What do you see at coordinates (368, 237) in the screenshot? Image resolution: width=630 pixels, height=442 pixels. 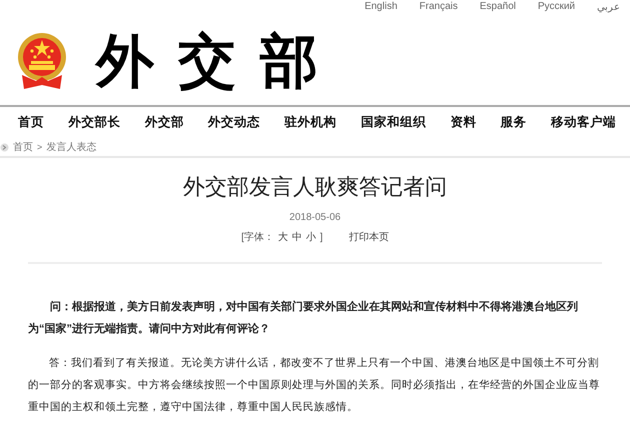 I see `print-link: 打印本页` at bounding box center [368, 237].